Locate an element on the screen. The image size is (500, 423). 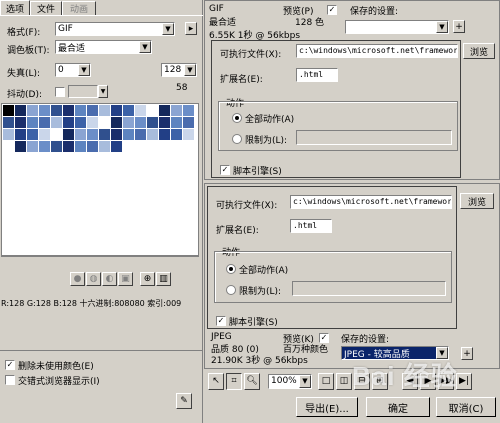
bottom-limit-radio is located at coordinates (231, 290).